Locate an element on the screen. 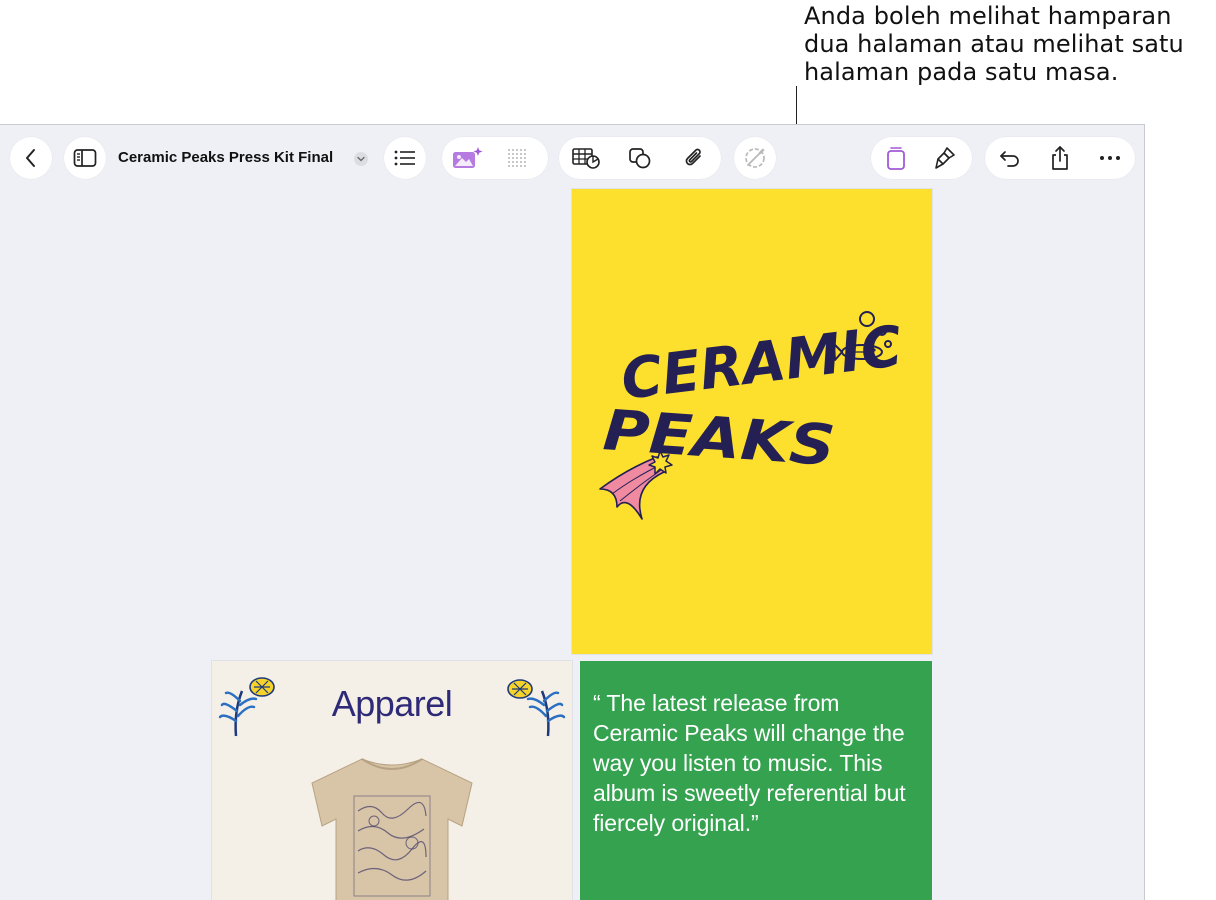 The height and width of the screenshot is (900, 1216). list-icon is located at coordinates (404, 158).